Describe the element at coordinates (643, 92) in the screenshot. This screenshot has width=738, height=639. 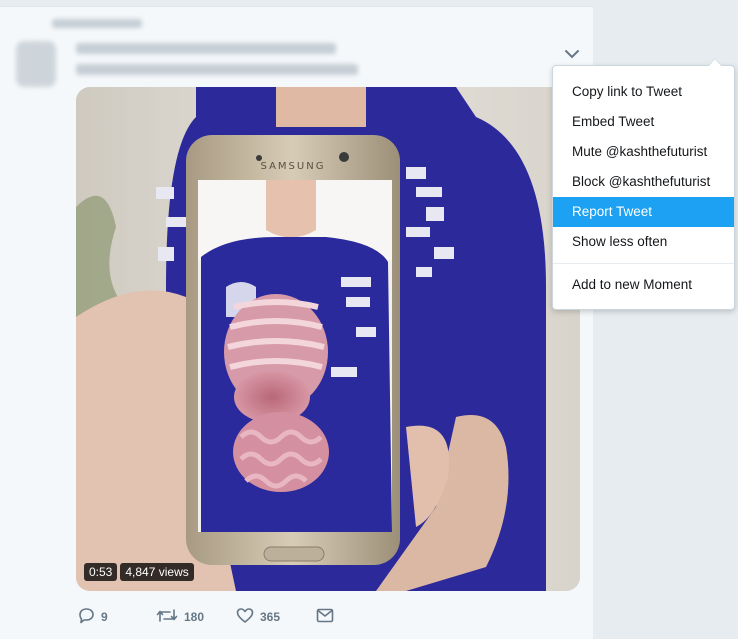
I see `menu-item-copy-link: Copy link to Tweet` at that location.